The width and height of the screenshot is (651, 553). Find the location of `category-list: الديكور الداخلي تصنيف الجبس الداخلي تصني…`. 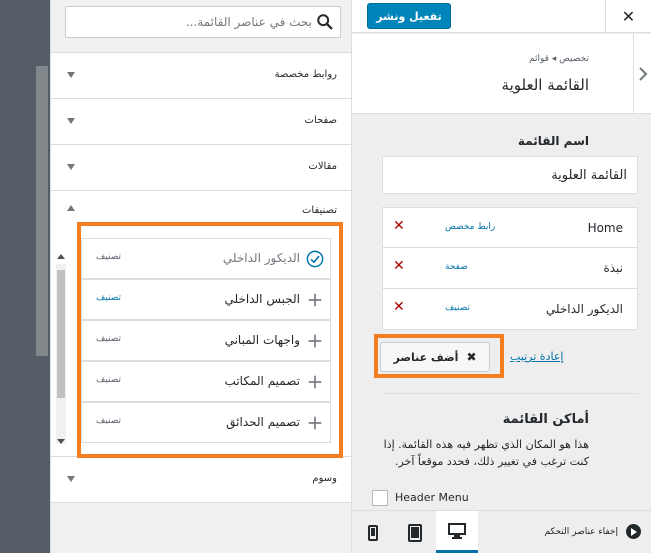

category-list: الديكور الداخلي تصنيف الجبس الداخلي تصني… is located at coordinates (207, 341).